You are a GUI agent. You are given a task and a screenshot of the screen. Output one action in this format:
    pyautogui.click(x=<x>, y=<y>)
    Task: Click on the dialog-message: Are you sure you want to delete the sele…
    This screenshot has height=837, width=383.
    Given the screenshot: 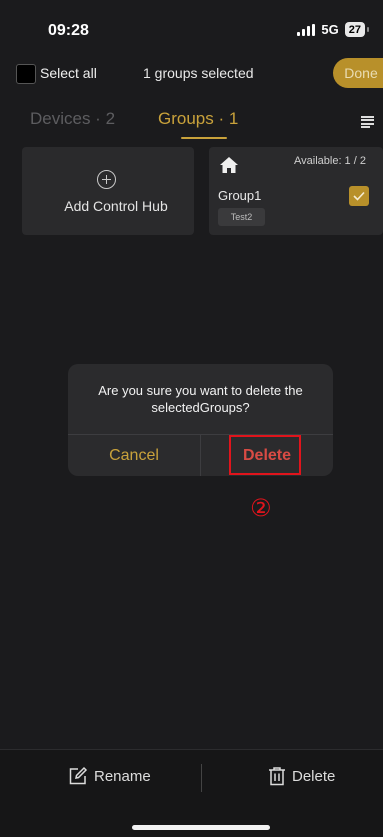 What is the action you would take?
    pyautogui.click(x=200, y=399)
    